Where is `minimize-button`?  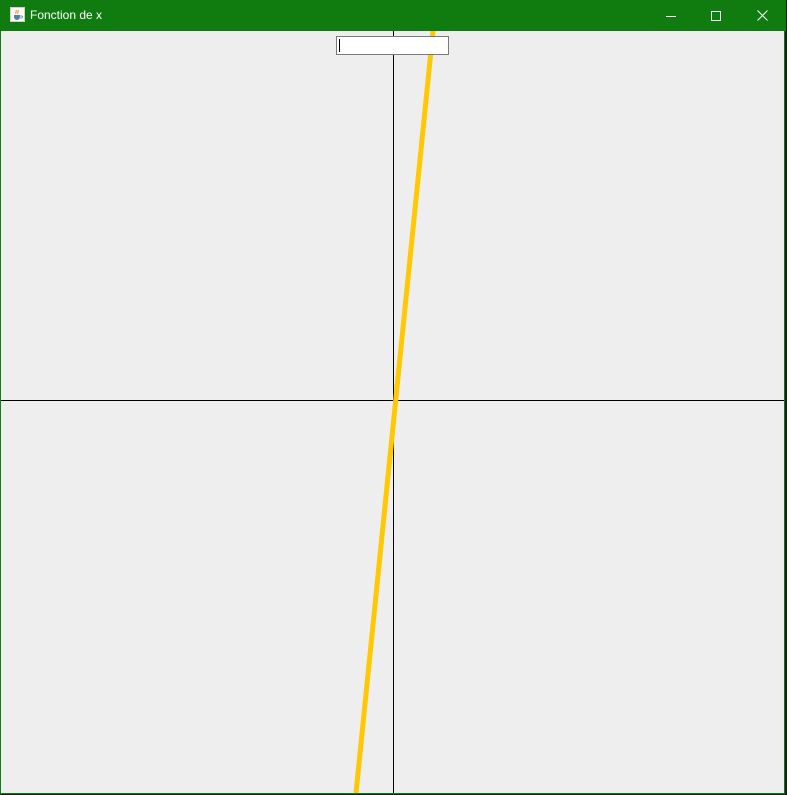 minimize-button is located at coordinates (671, 15).